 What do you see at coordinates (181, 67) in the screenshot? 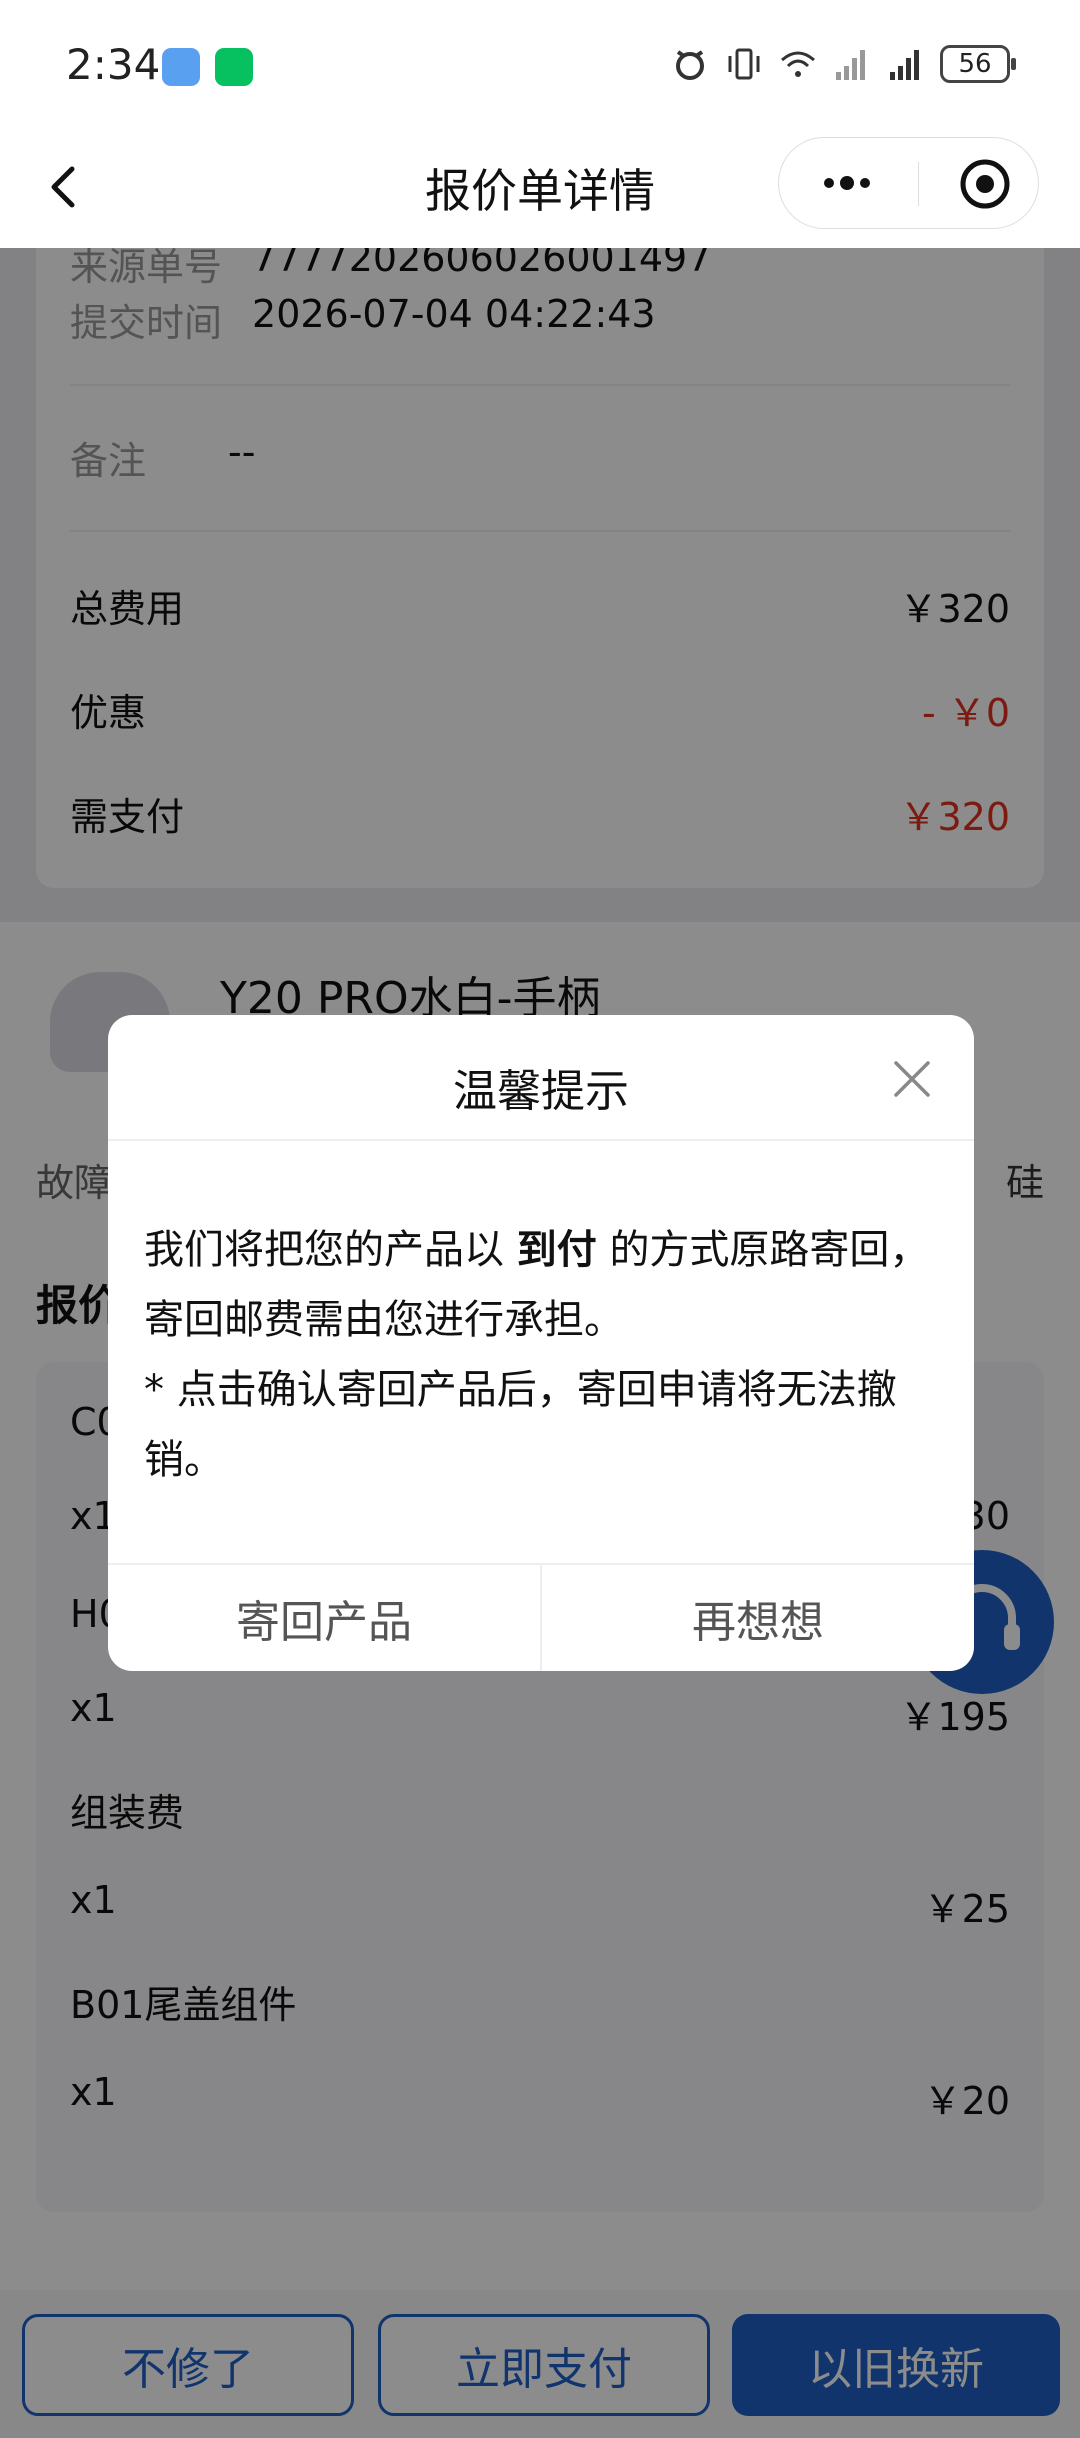
I see `notification-app-icon` at bounding box center [181, 67].